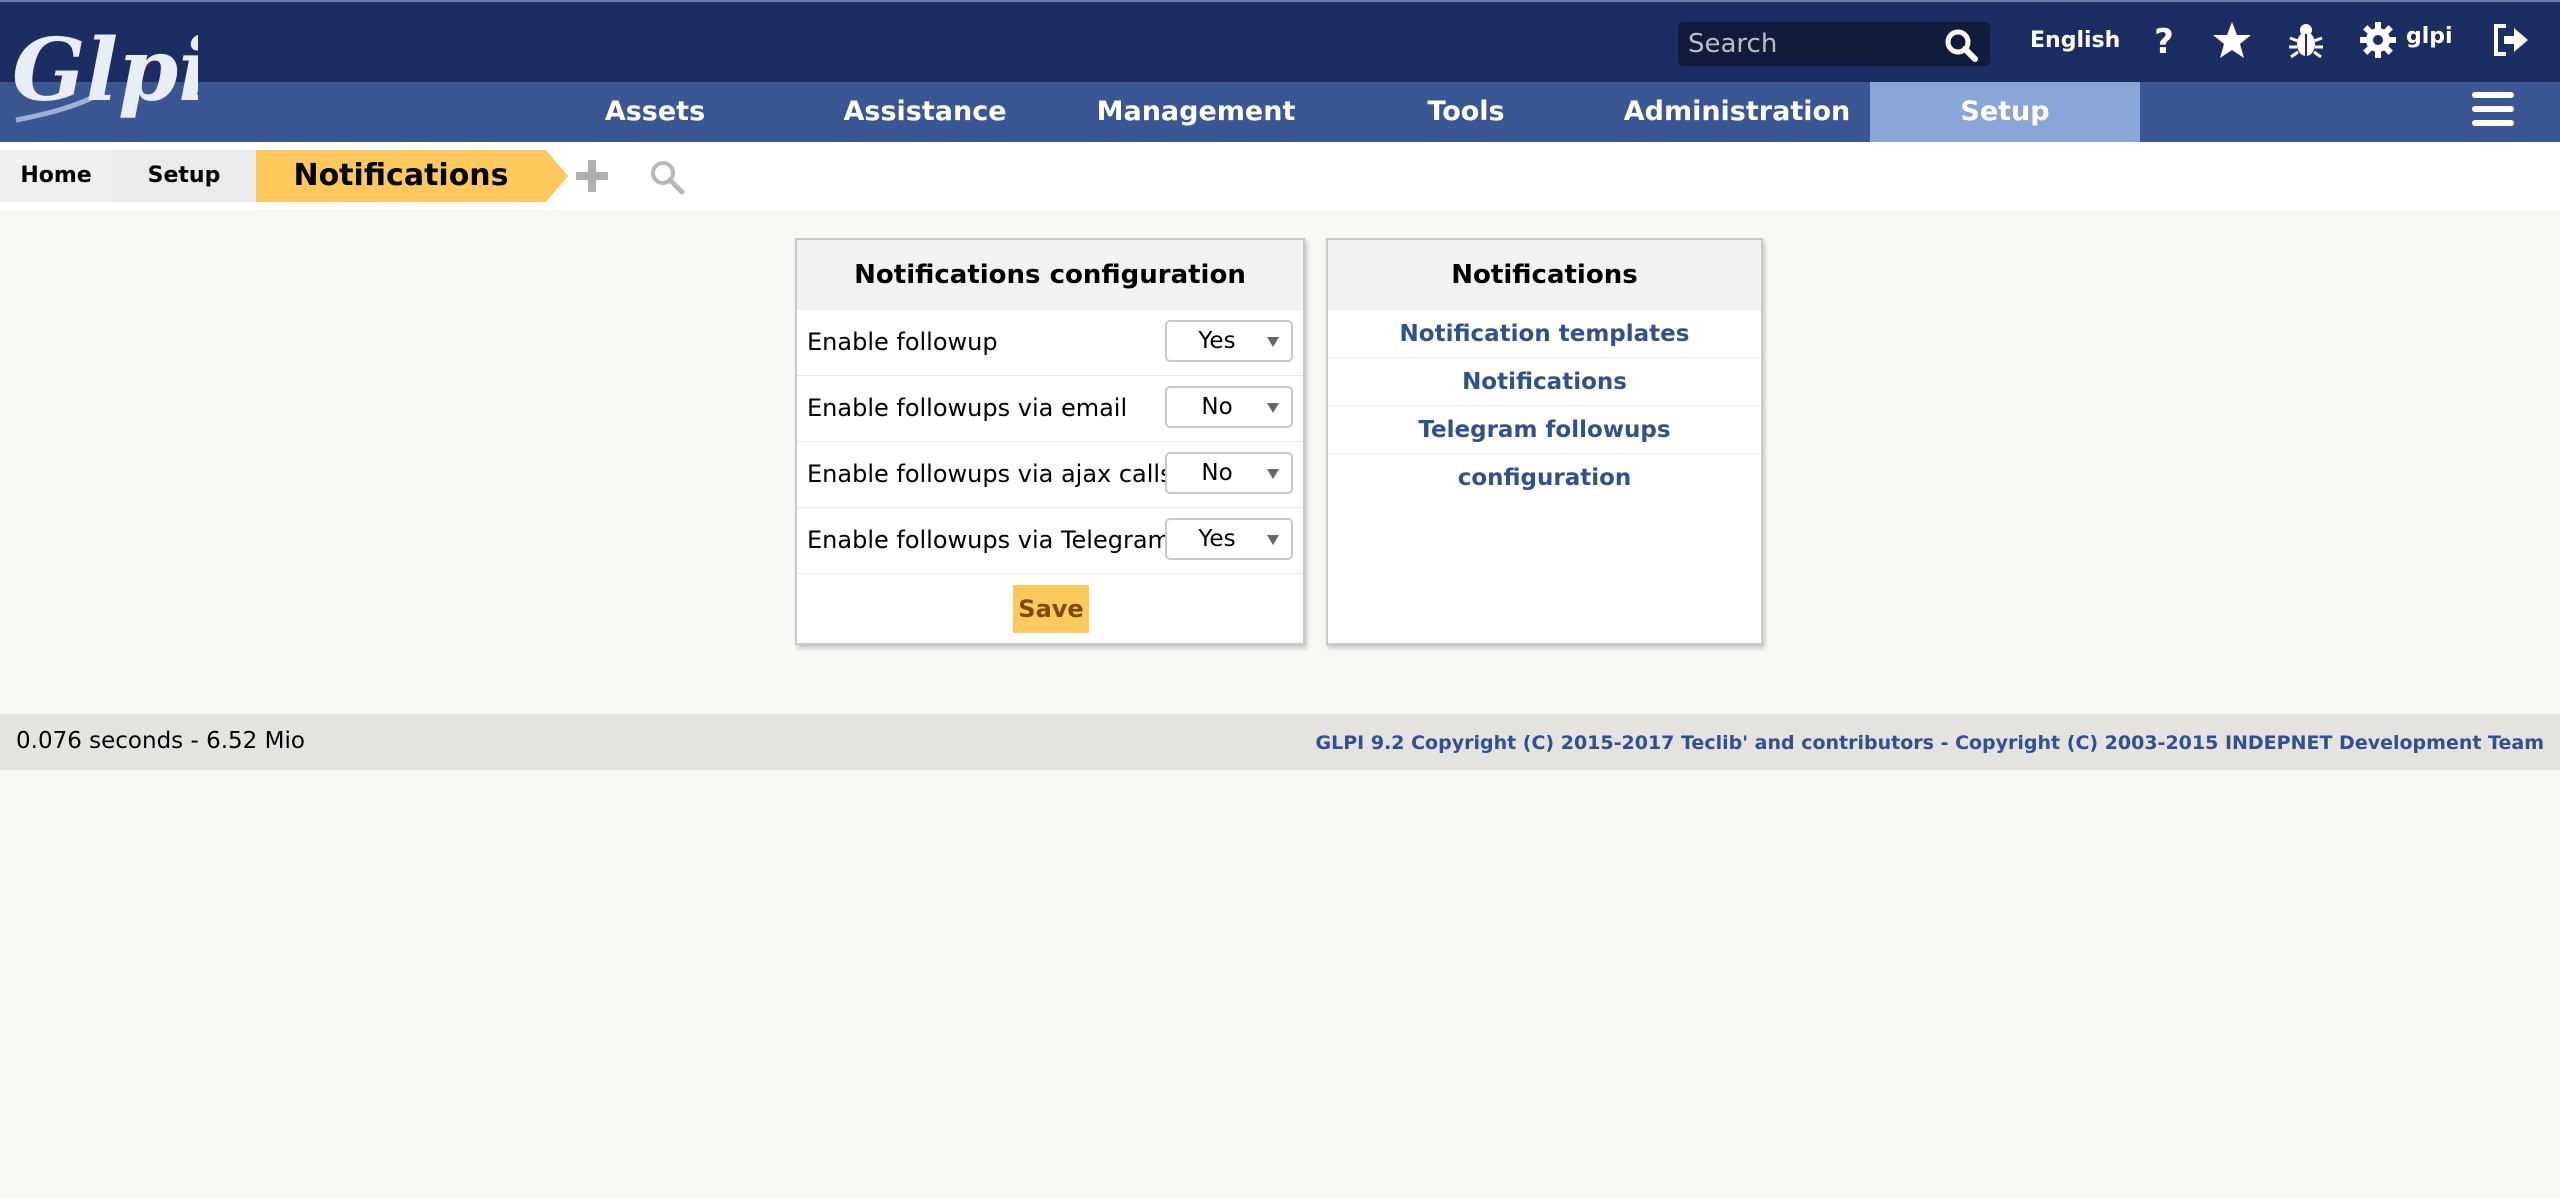 The height and width of the screenshot is (1198, 2560). I want to click on nav-assets: Assets, so click(655, 112).